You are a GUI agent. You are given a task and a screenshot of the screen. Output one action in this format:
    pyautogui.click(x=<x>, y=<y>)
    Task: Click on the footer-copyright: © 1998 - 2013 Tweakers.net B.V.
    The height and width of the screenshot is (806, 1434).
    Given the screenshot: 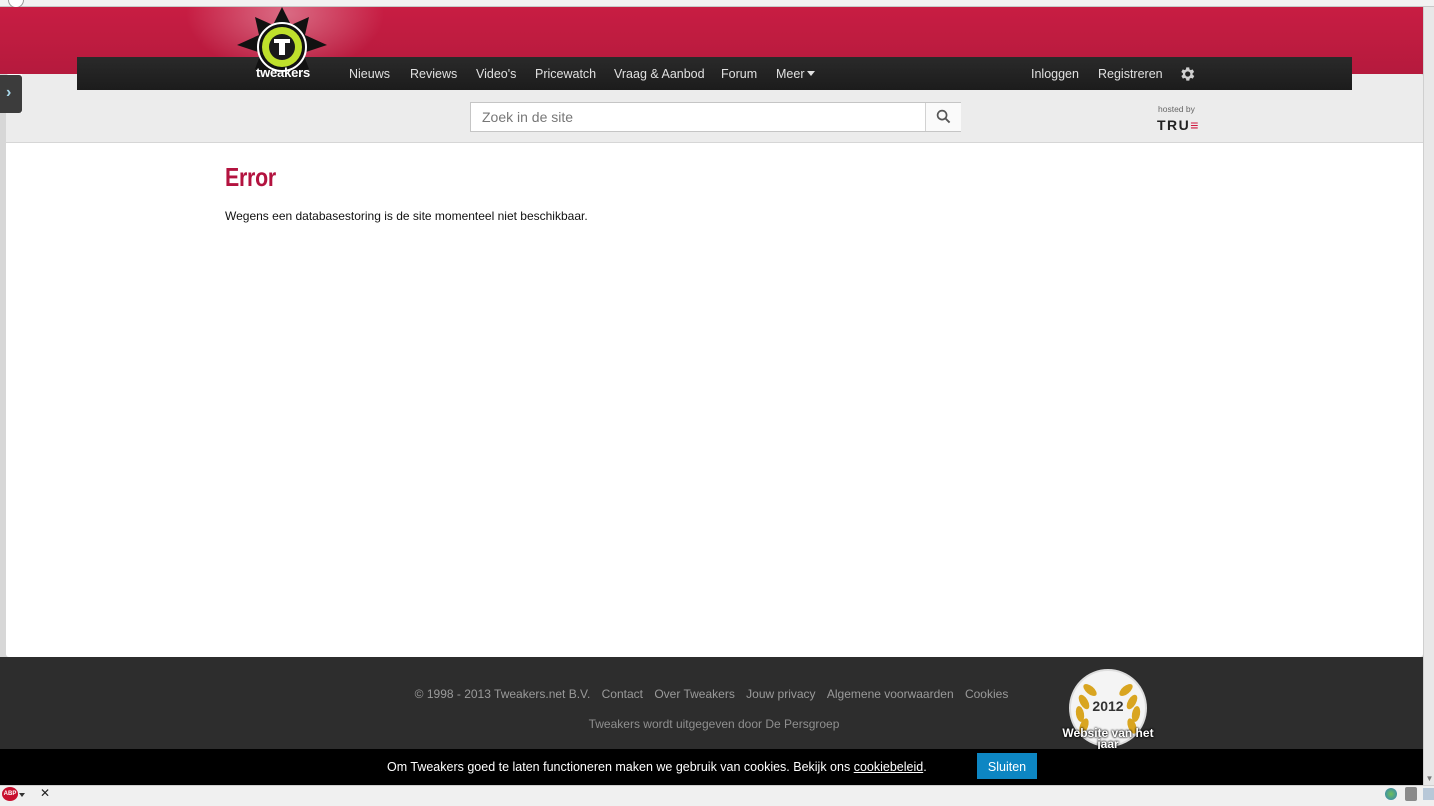 What is the action you would take?
    pyautogui.click(x=502, y=694)
    